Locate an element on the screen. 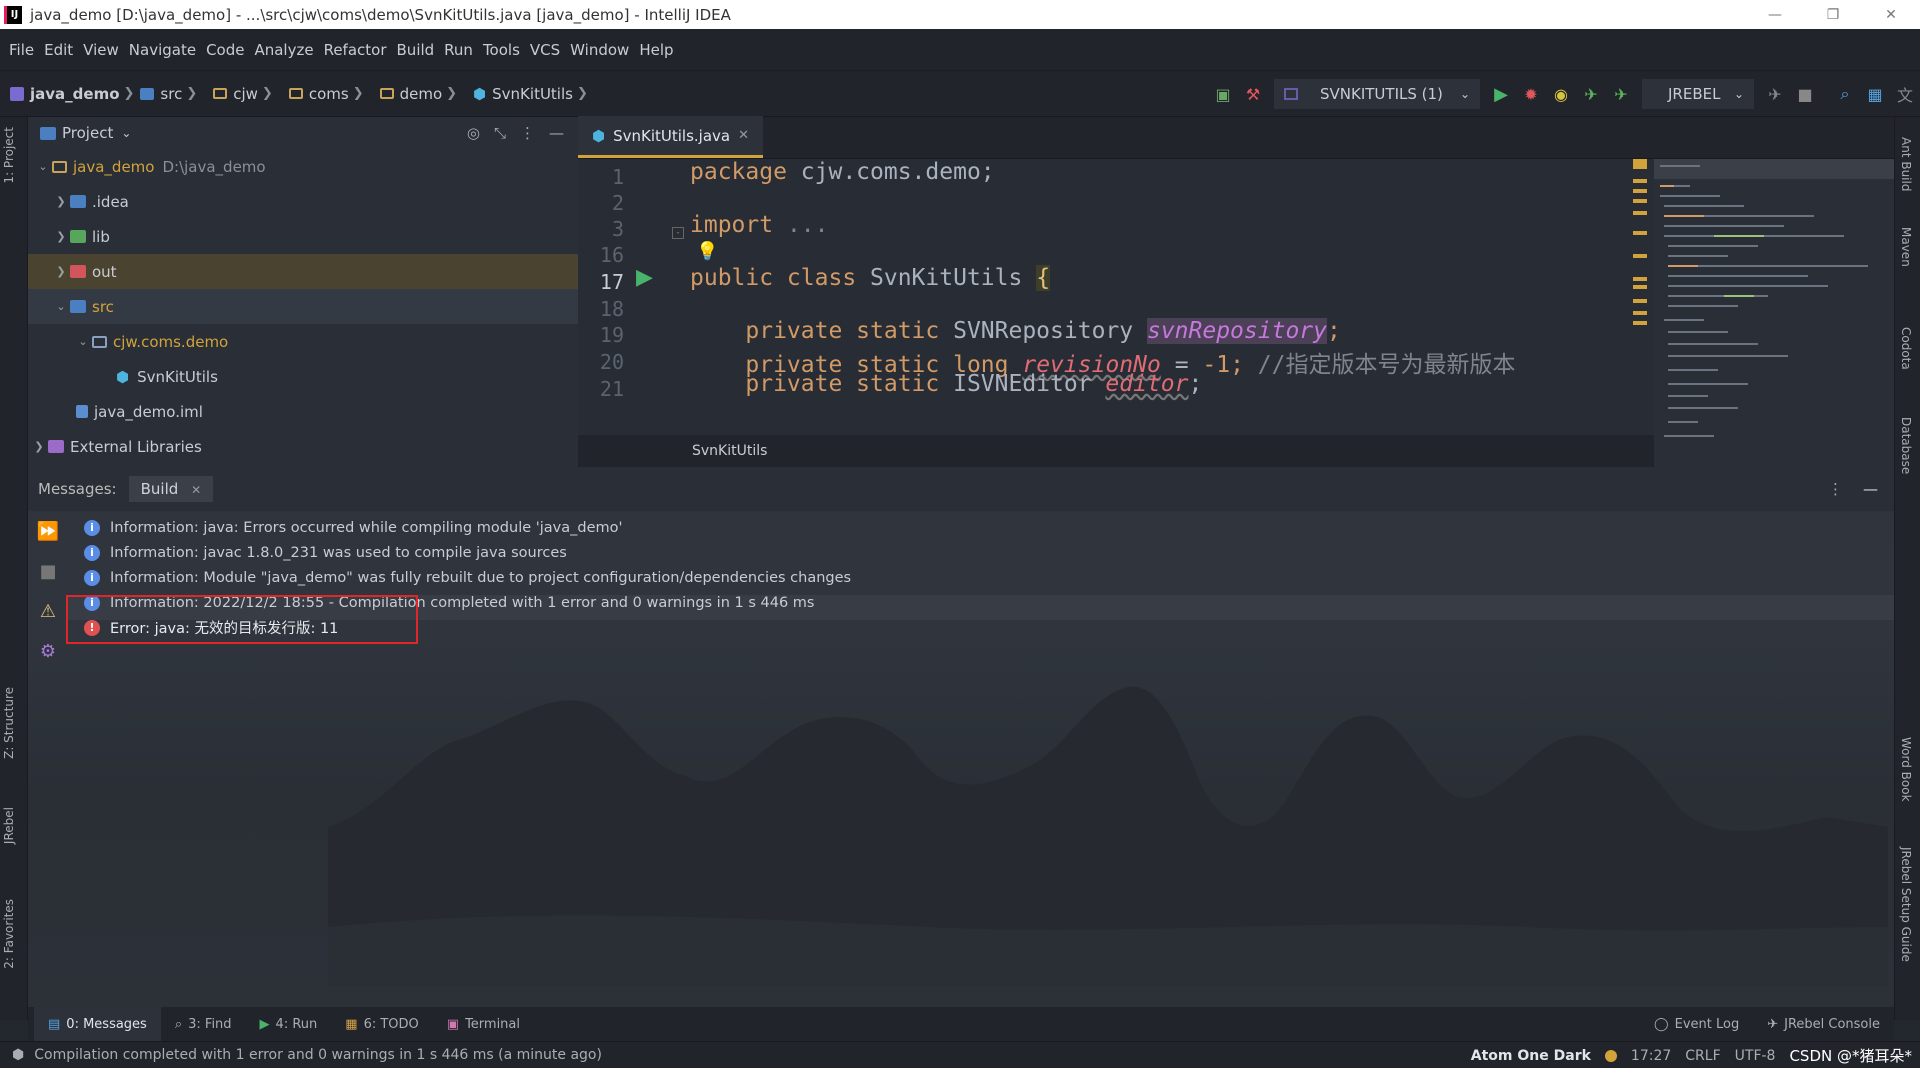 Image resolution: width=1920 pixels, height=1068 pixels. line-separator: CRLF is located at coordinates (1702, 1056).